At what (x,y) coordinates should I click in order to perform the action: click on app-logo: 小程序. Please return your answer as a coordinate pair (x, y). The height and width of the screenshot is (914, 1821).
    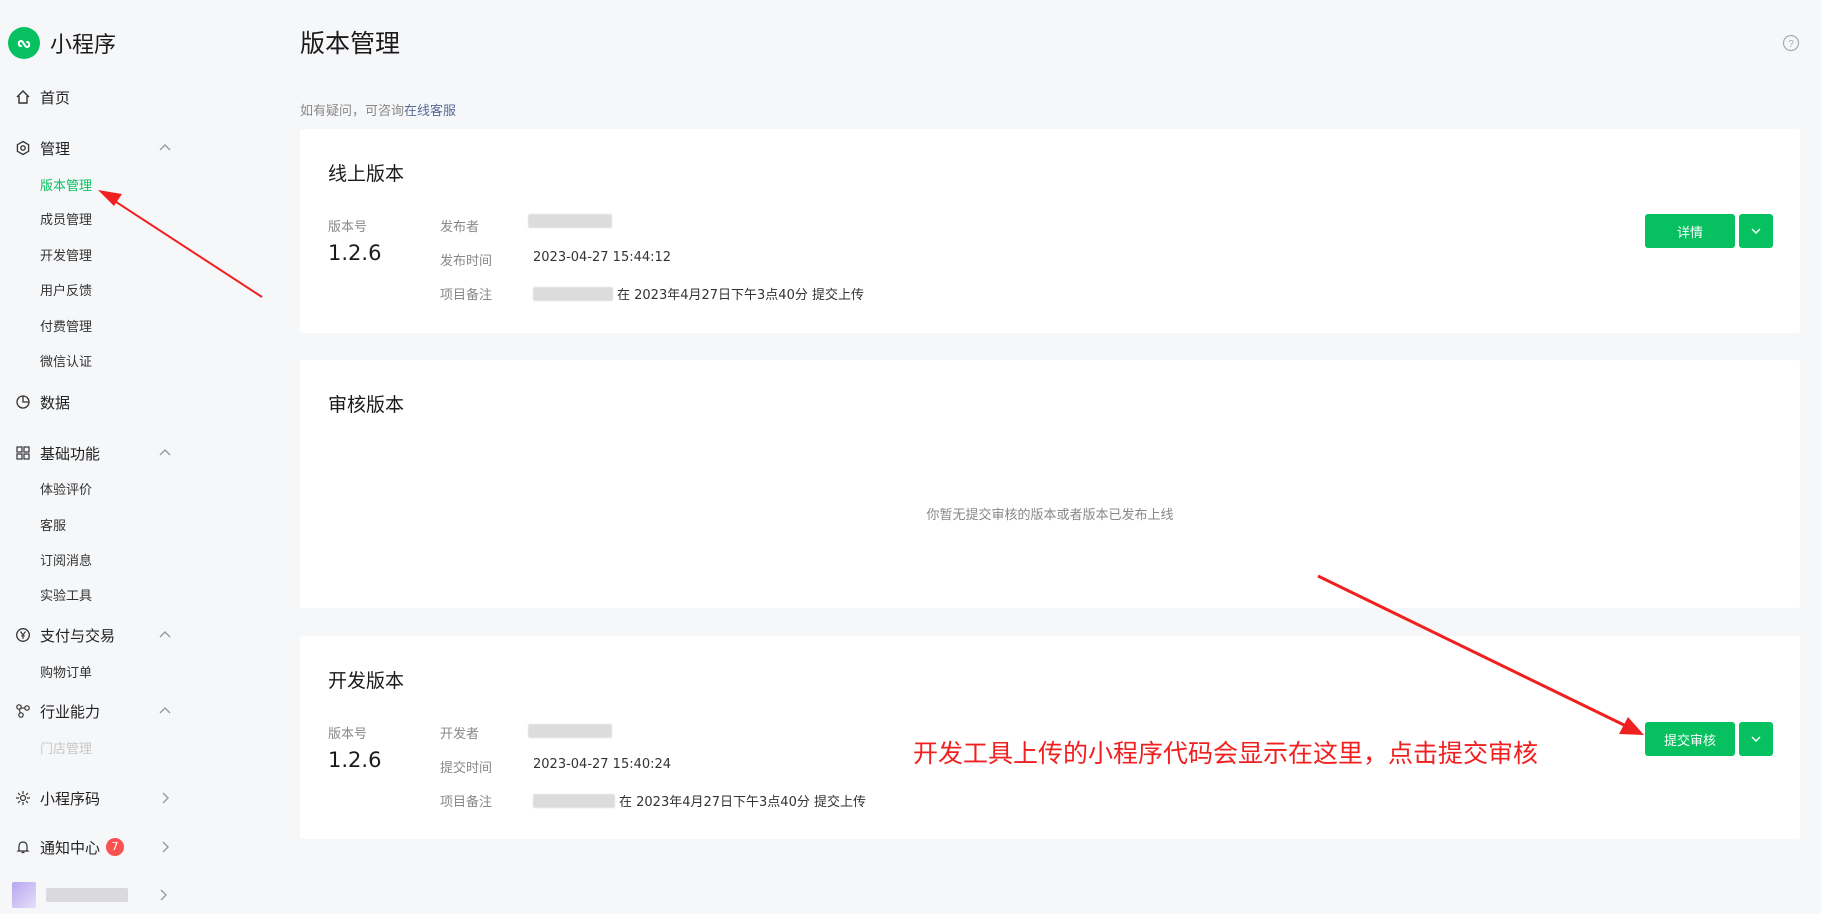
    Looking at the image, I should click on (62, 43).